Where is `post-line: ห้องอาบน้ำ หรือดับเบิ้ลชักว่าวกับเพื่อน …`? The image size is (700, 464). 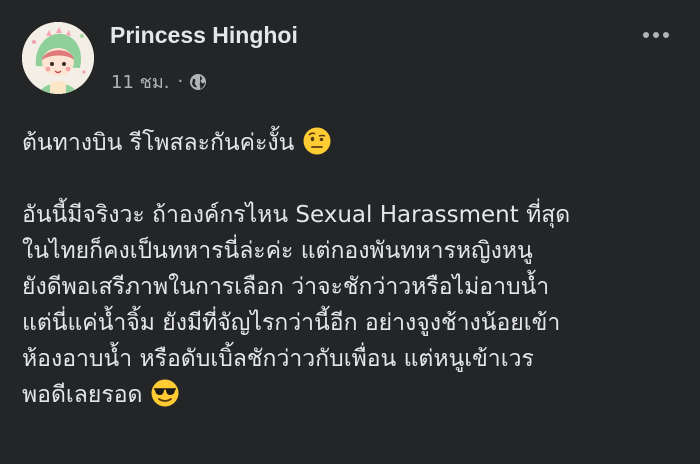
post-line: ห้องอาบน้ำ หรือดับเบิ้ลชักว่าวกับเพื่อน … is located at coordinates (278, 359).